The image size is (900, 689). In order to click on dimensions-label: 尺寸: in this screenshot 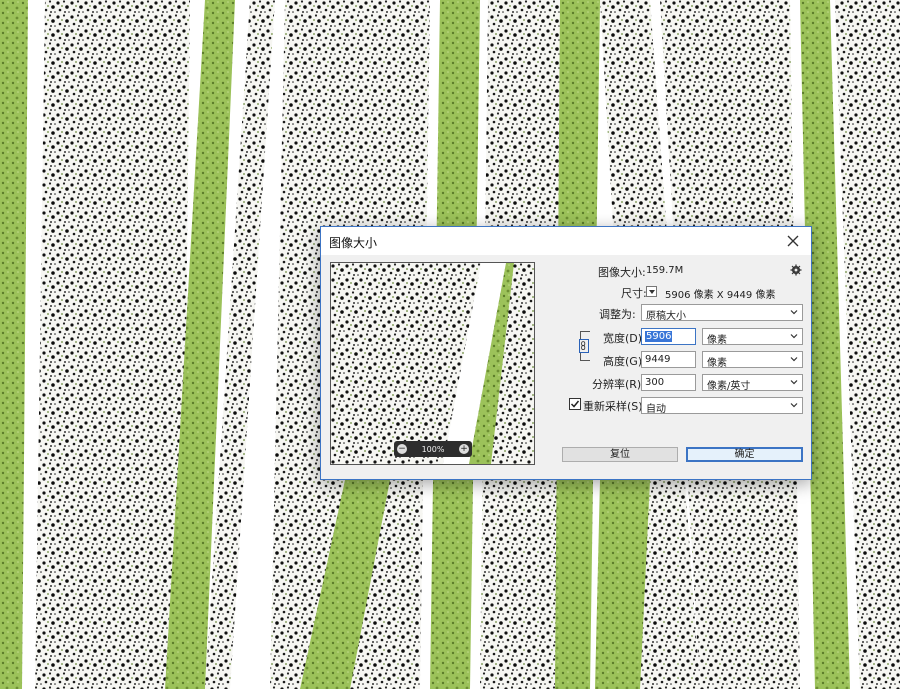, I will do `click(634, 293)`.